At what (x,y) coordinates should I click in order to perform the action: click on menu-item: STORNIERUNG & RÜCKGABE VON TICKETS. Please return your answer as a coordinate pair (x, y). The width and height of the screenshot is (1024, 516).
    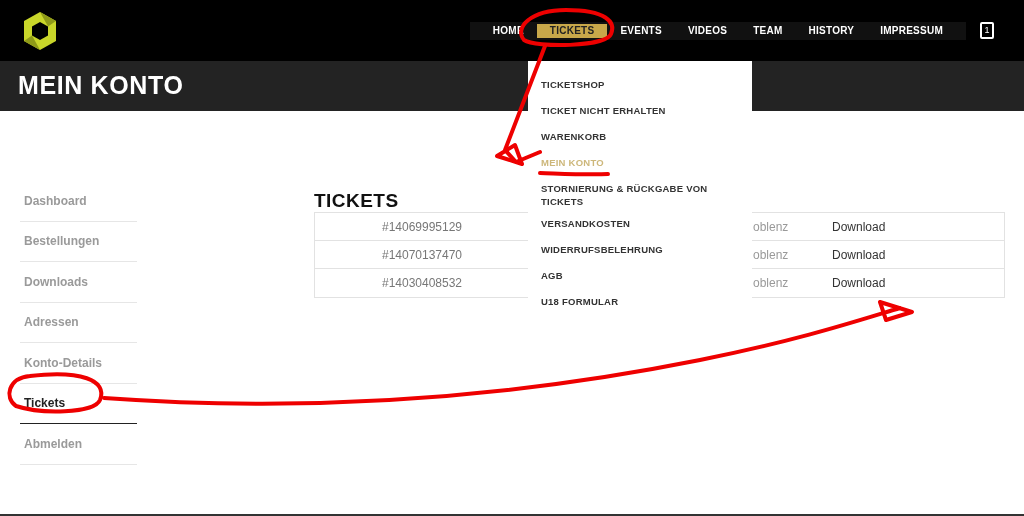
    Looking at the image, I should click on (640, 195).